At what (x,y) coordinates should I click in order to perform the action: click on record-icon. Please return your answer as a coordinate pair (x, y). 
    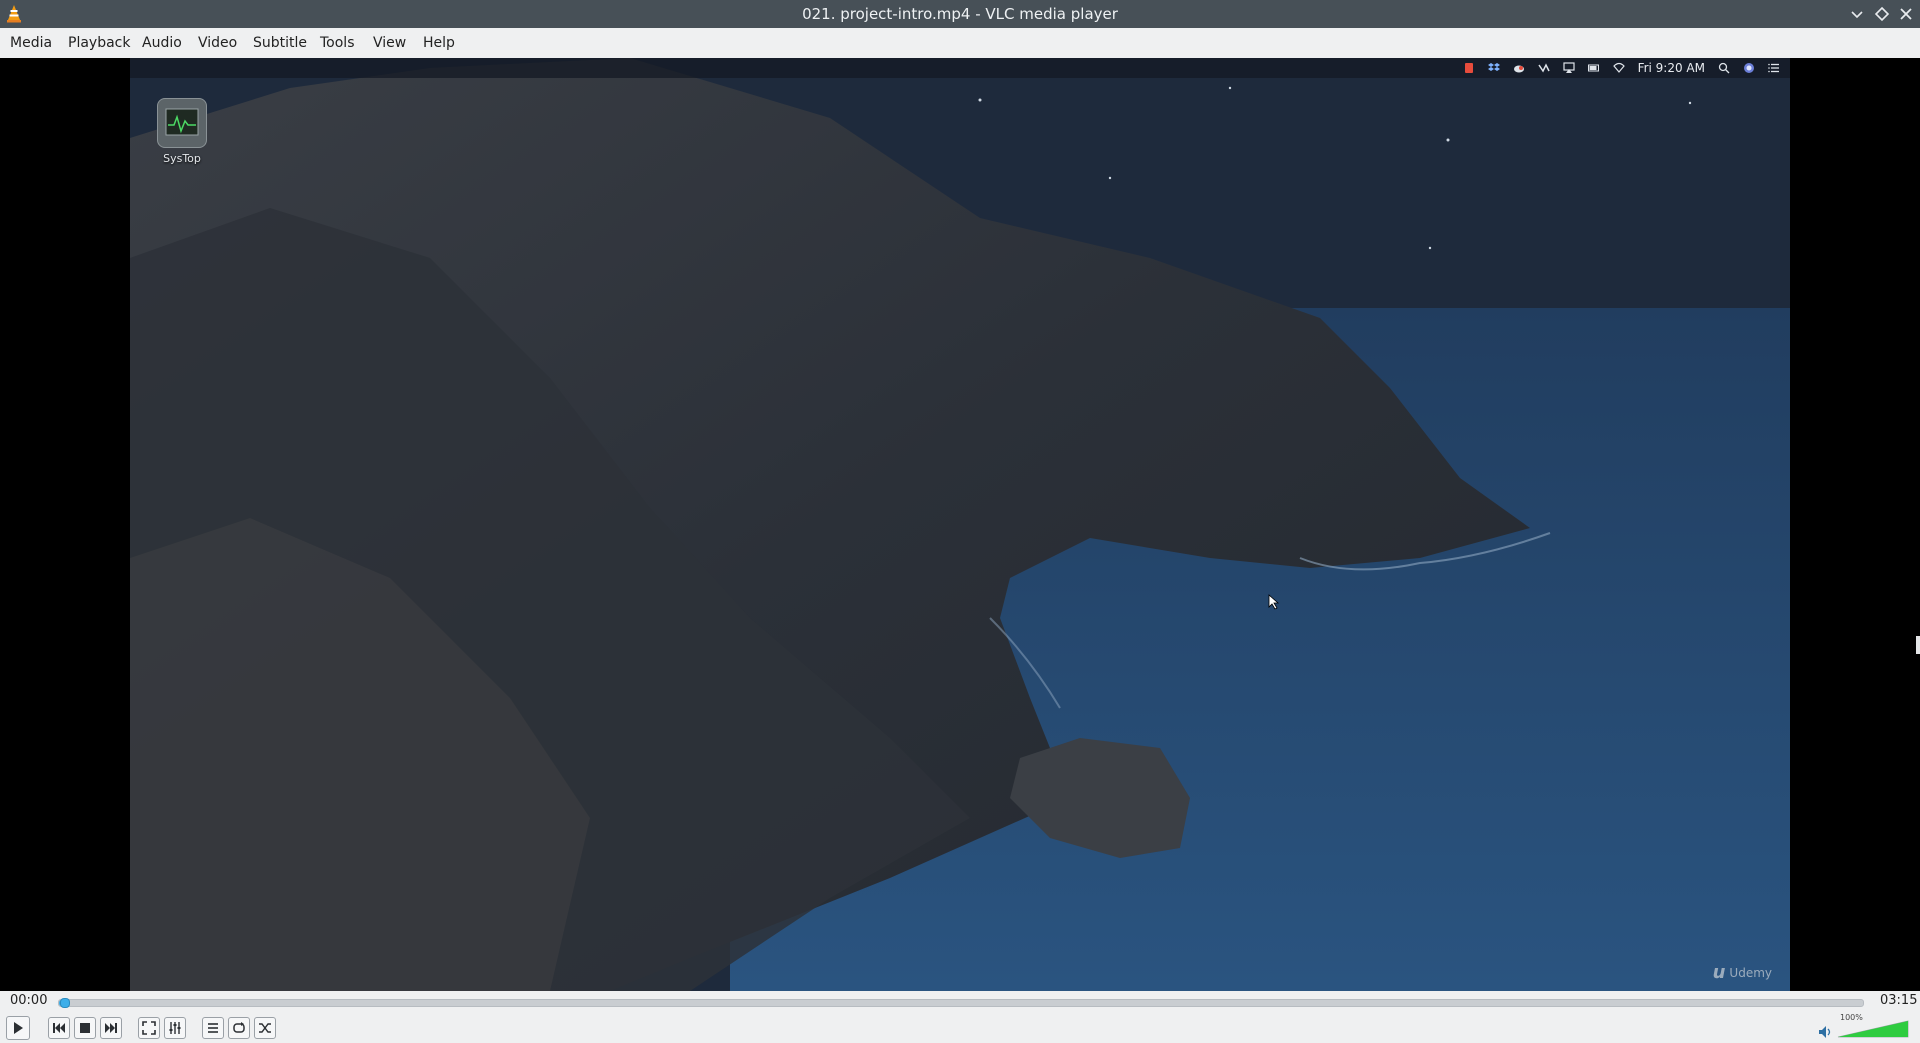
    Looking at the image, I should click on (1468, 68).